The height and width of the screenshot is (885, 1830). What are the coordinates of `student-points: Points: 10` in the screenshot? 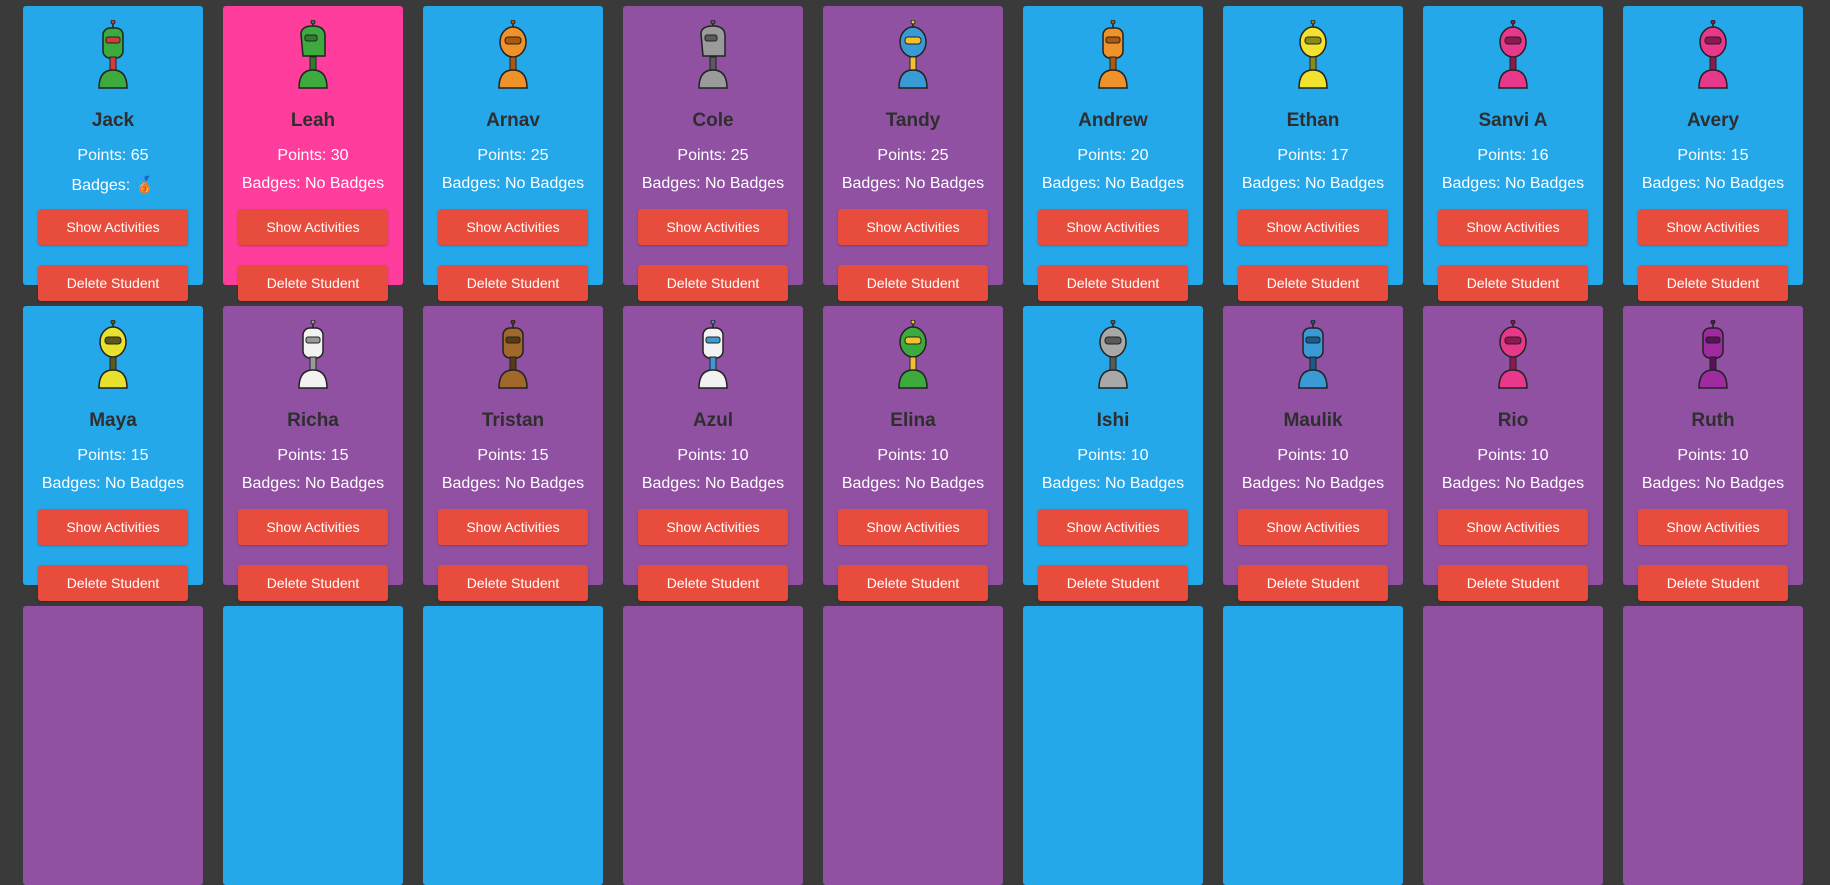 It's located at (1113, 455).